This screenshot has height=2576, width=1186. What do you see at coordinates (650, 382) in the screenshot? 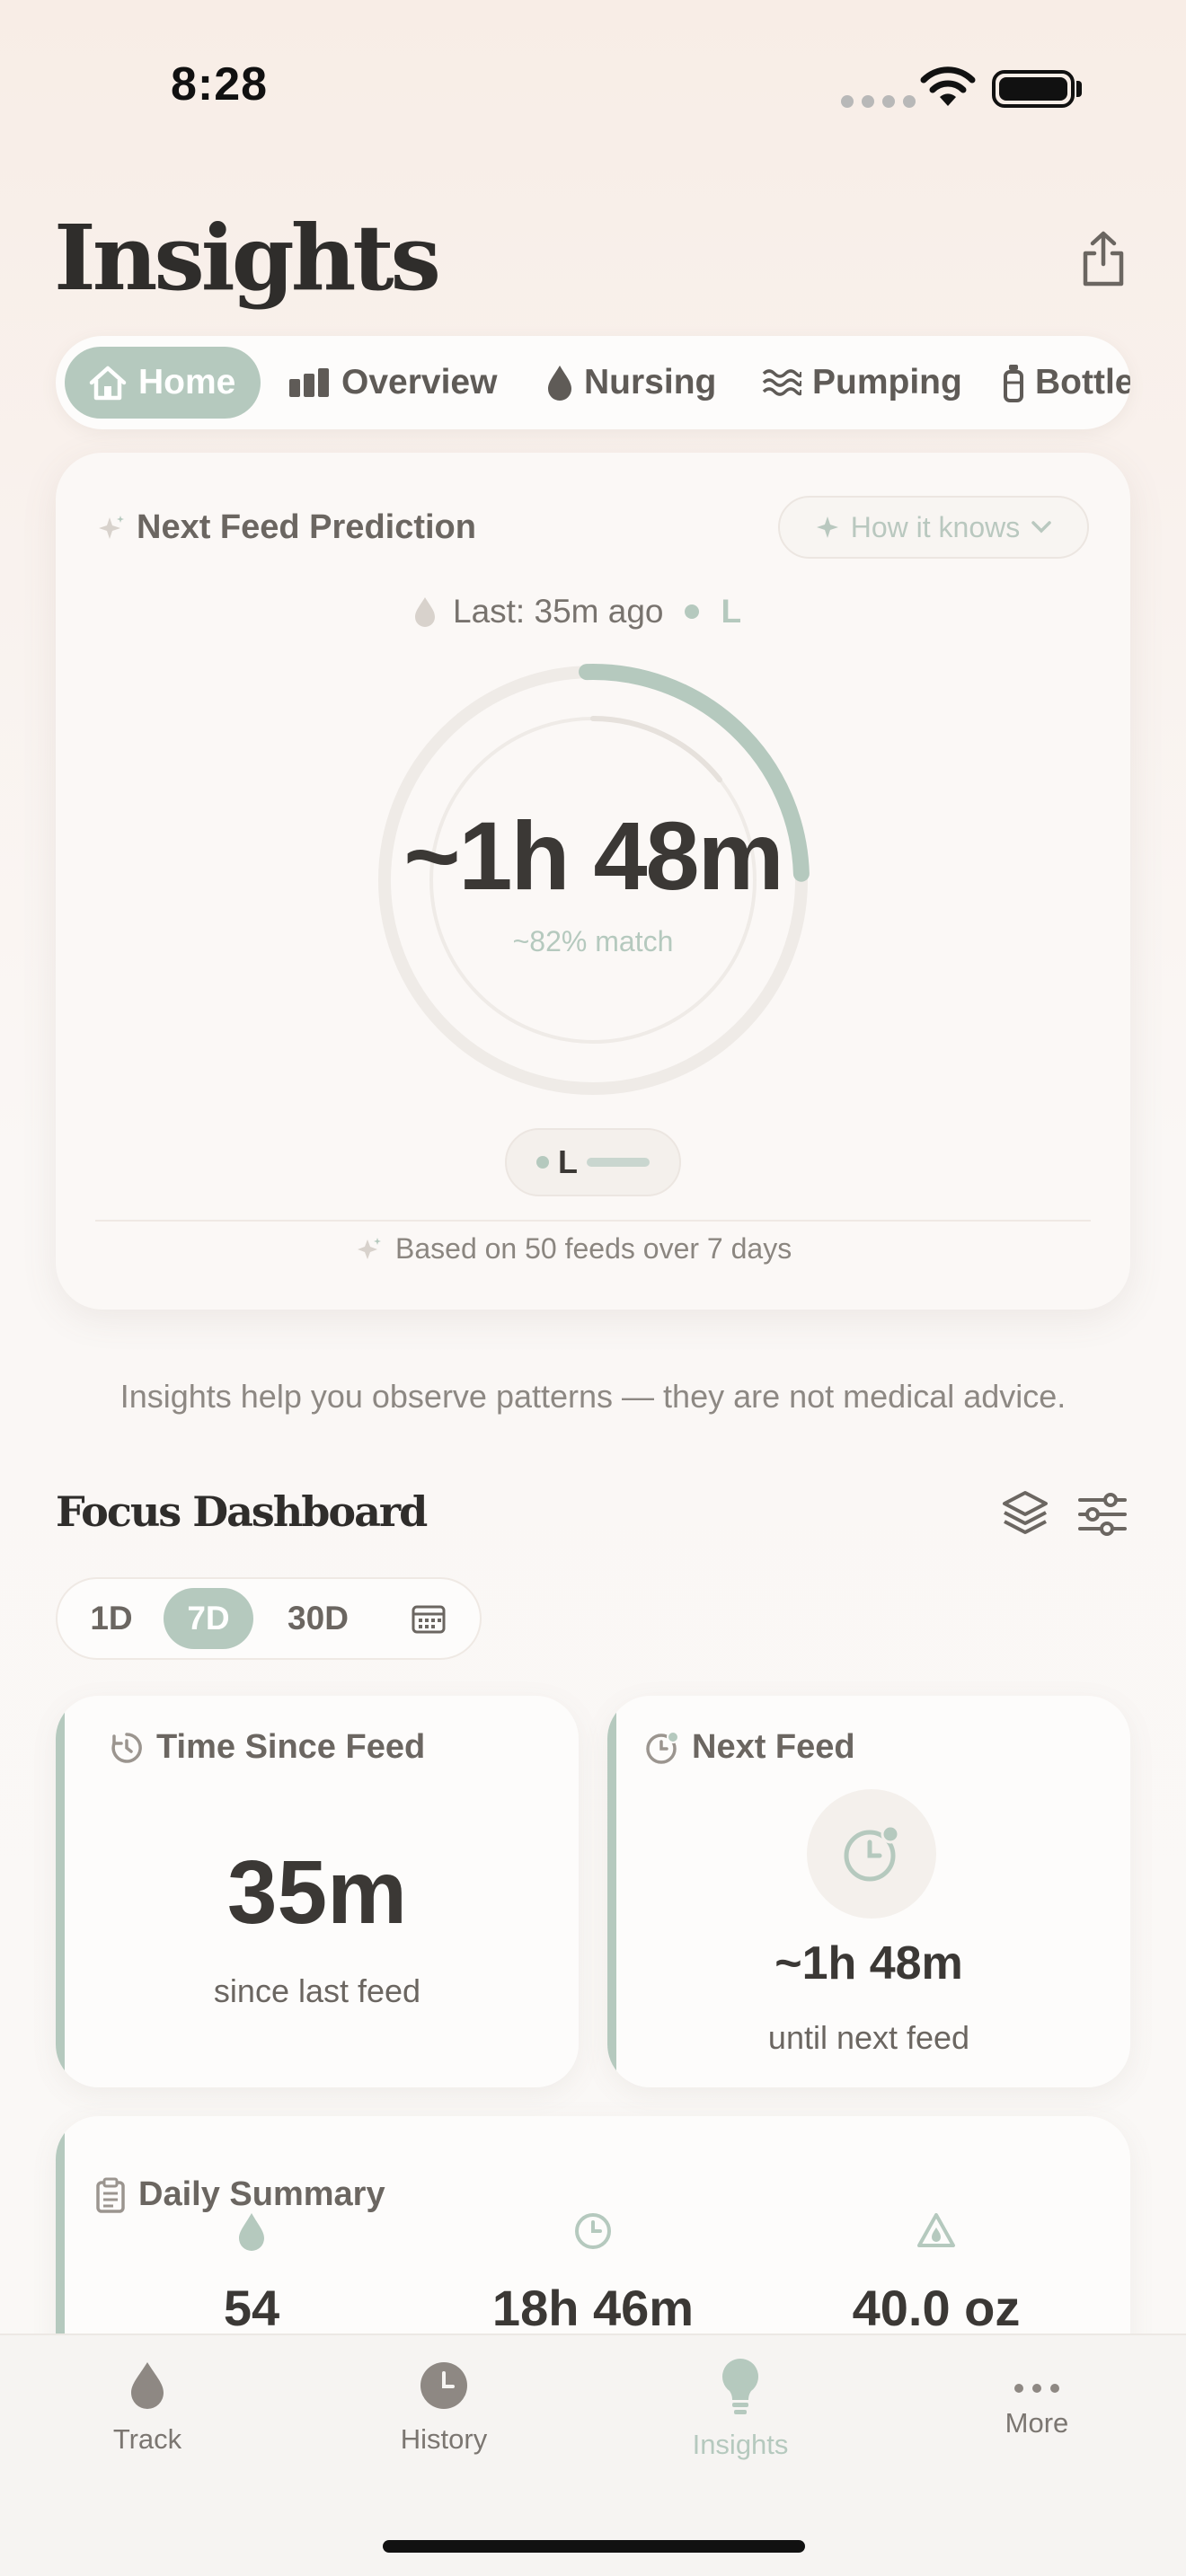
I see `tab-nursing-label: Nursing` at bounding box center [650, 382].